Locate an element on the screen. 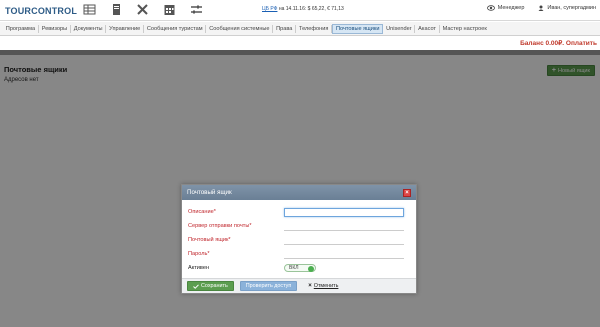 The image size is (600, 327). close-x-icon: × is located at coordinates (310, 286).